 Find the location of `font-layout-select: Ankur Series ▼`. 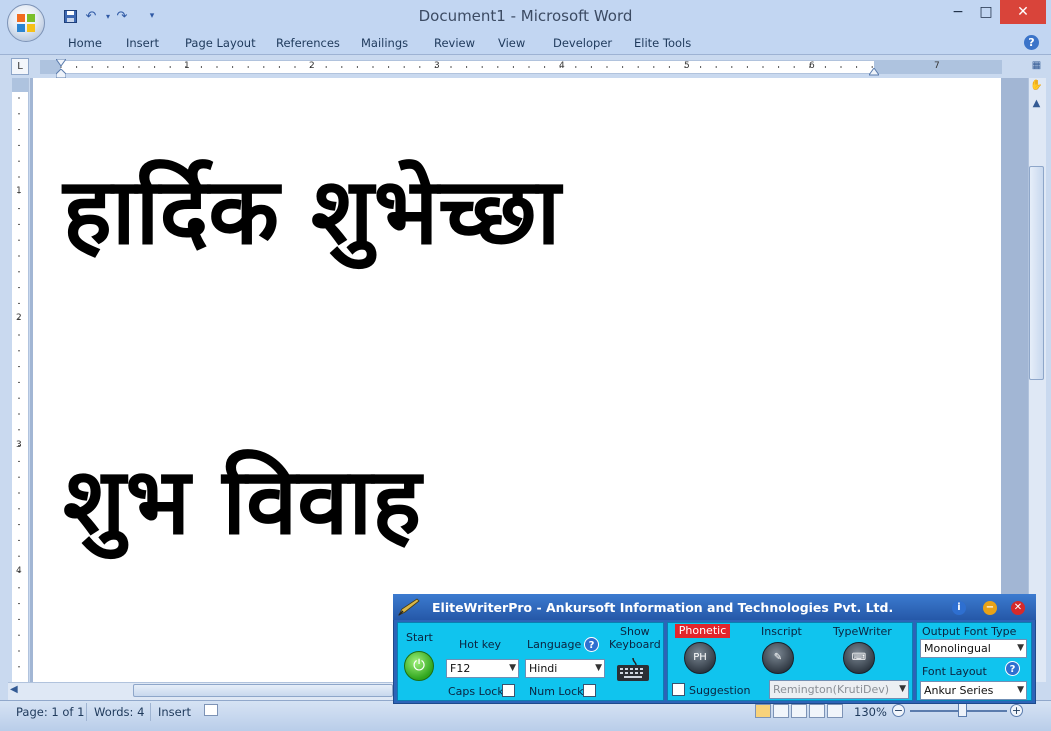

font-layout-select: Ankur Series ▼ is located at coordinates (973, 690).